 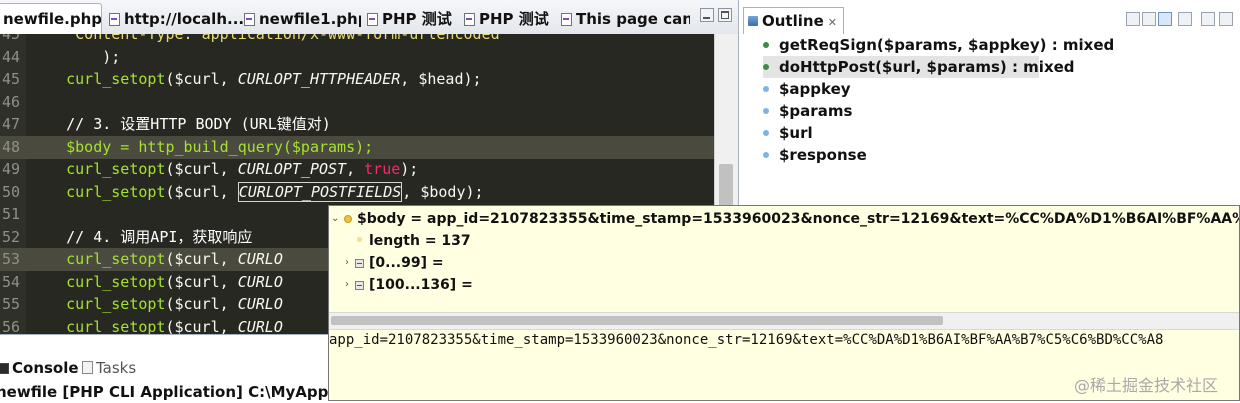 What do you see at coordinates (87, 367) in the screenshot?
I see `tasks-icon` at bounding box center [87, 367].